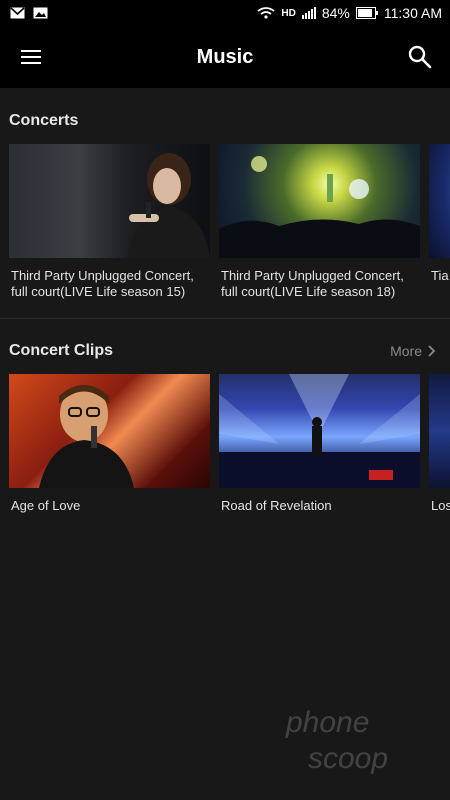  Describe the element at coordinates (420, 57) in the screenshot. I see `search-icon` at that location.